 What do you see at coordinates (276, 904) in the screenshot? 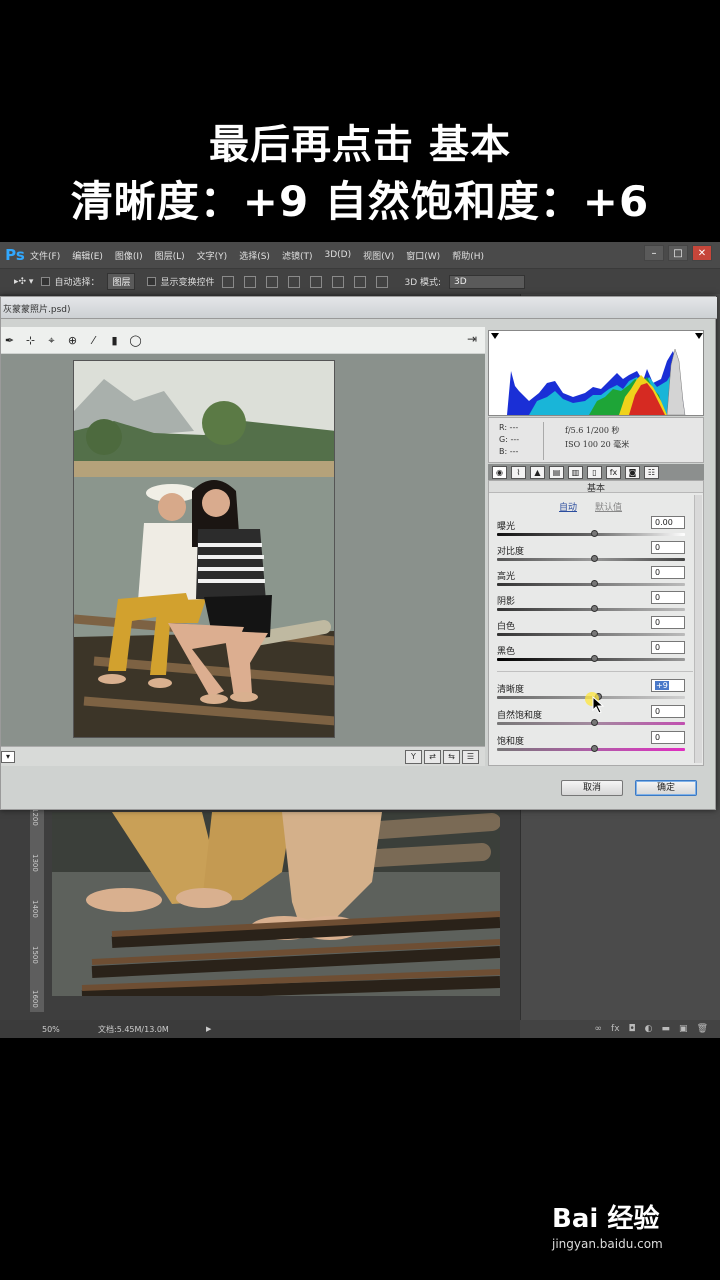
I see `canvas-photo` at bounding box center [276, 904].